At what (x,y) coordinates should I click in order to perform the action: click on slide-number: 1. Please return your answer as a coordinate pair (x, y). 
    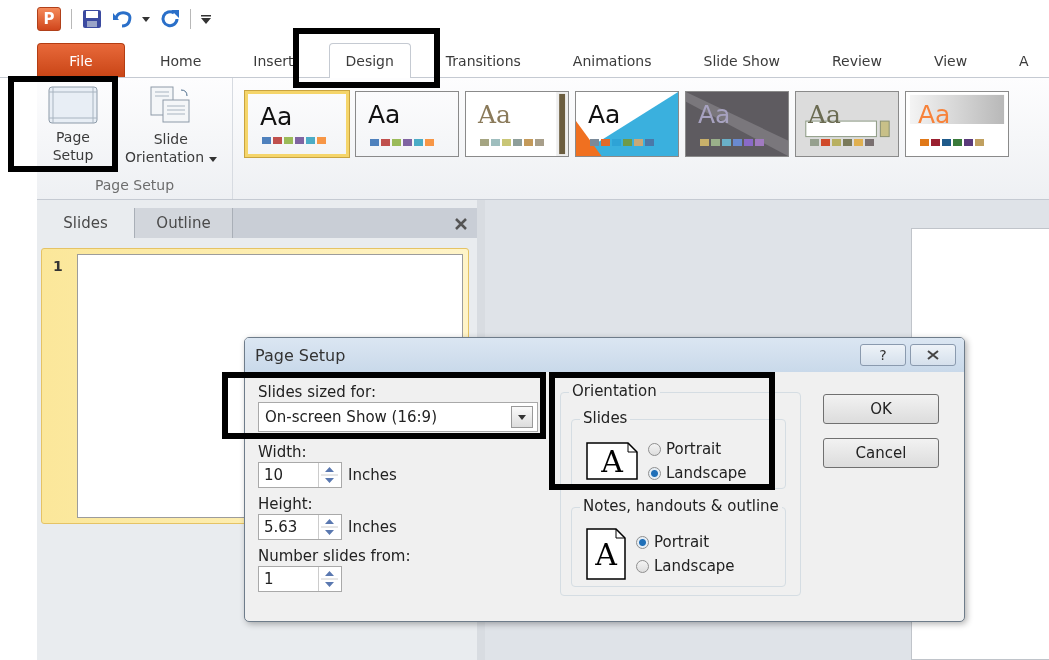
    Looking at the image, I should click on (58, 266).